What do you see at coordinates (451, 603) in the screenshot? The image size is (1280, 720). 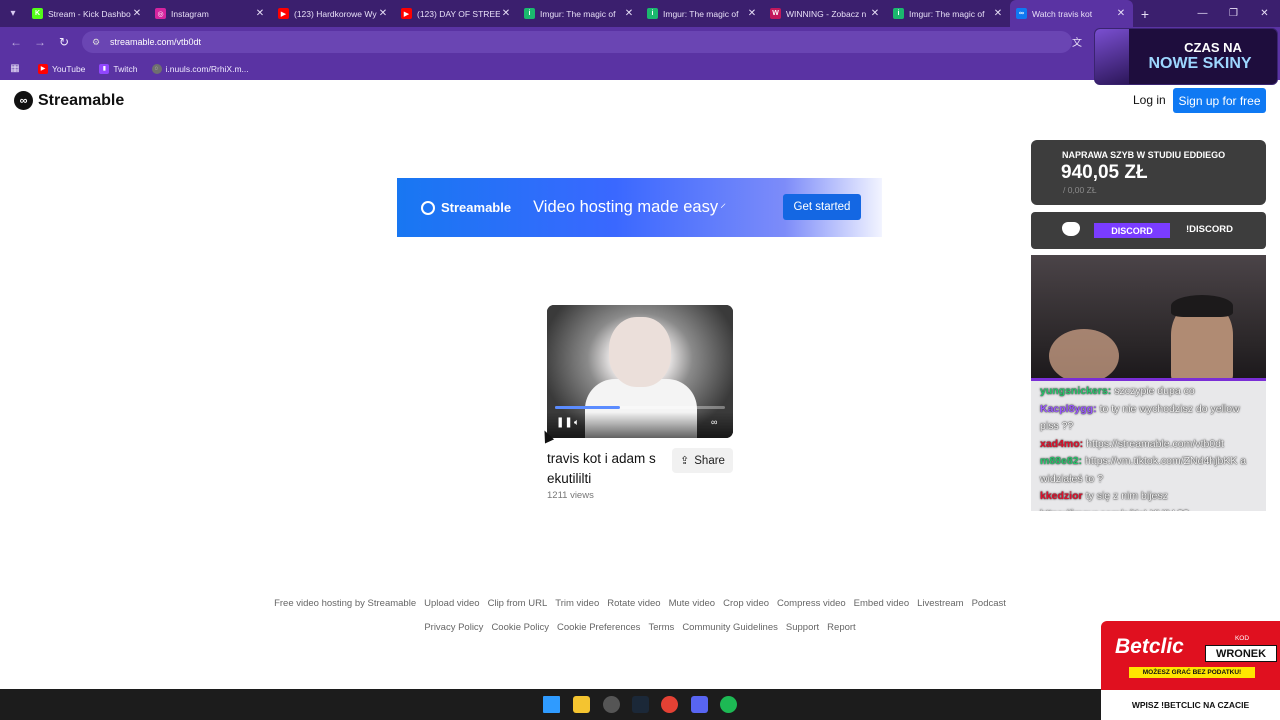 I see `footer-link: Upload video` at bounding box center [451, 603].